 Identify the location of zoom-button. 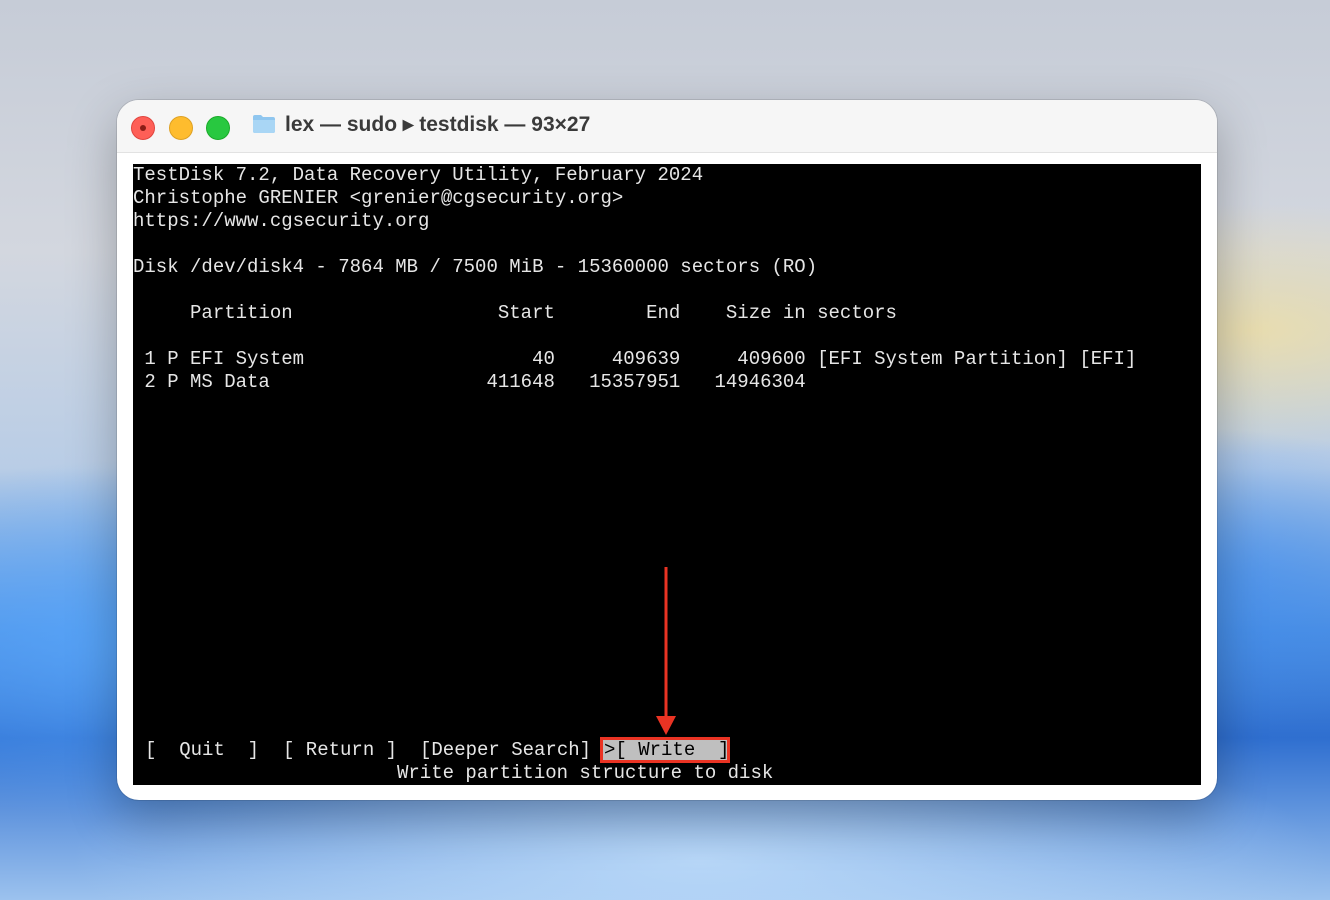
(218, 128).